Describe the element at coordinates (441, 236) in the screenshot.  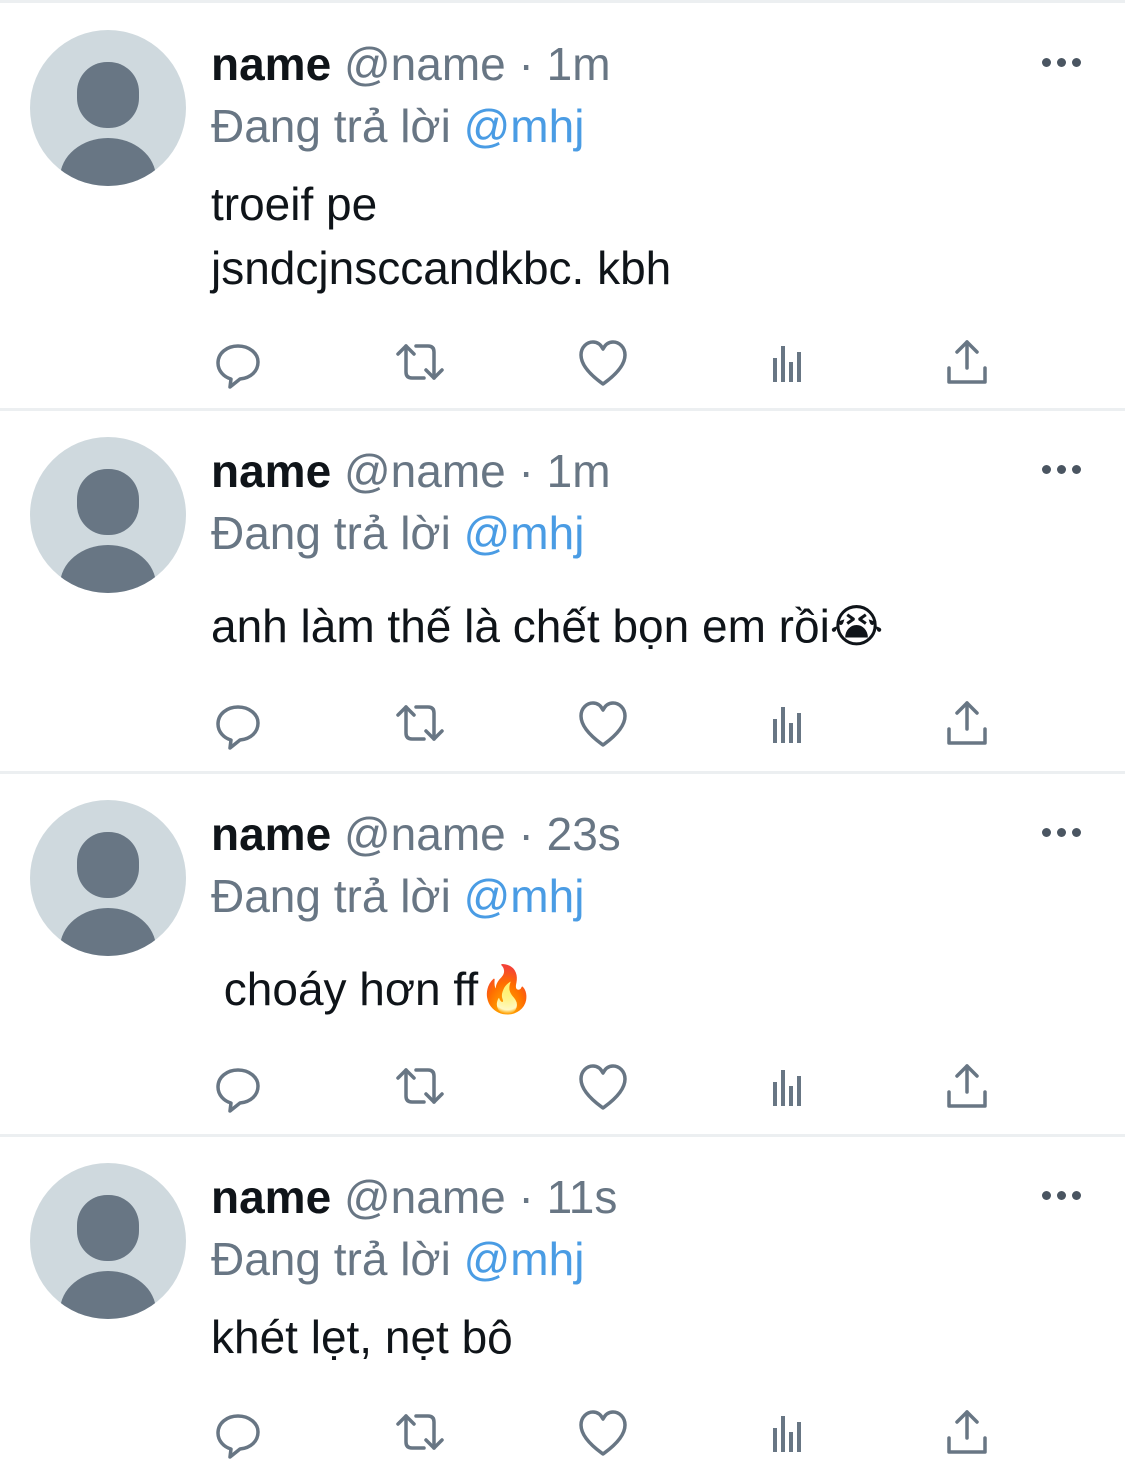
I see `tweet-text: troeif pe jsndcjnsccandkbc. kbh` at that location.